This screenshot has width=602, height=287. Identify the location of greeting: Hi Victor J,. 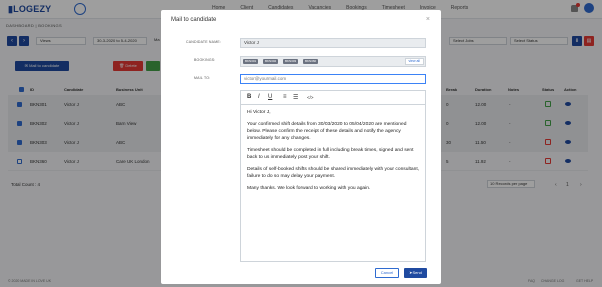
(259, 112).